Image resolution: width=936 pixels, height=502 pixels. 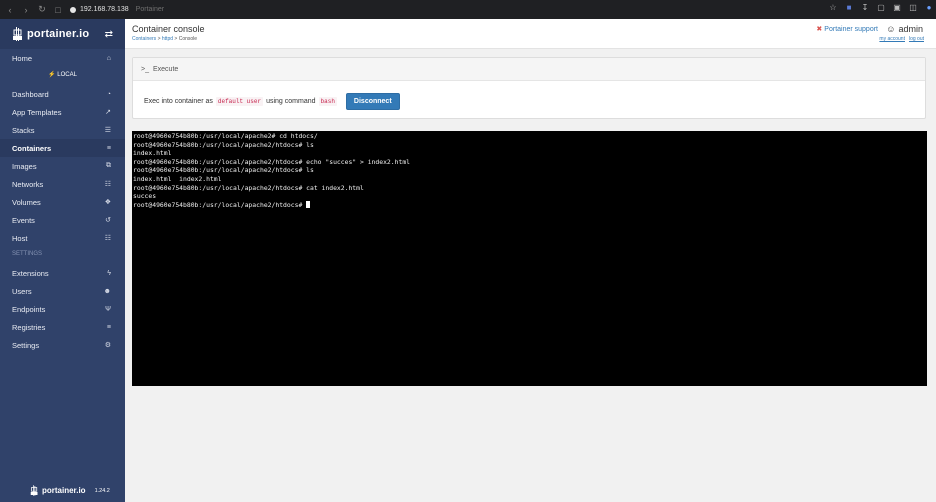 What do you see at coordinates (62, 220) in the screenshot?
I see `sidebar-item-events: Events ↺` at bounding box center [62, 220].